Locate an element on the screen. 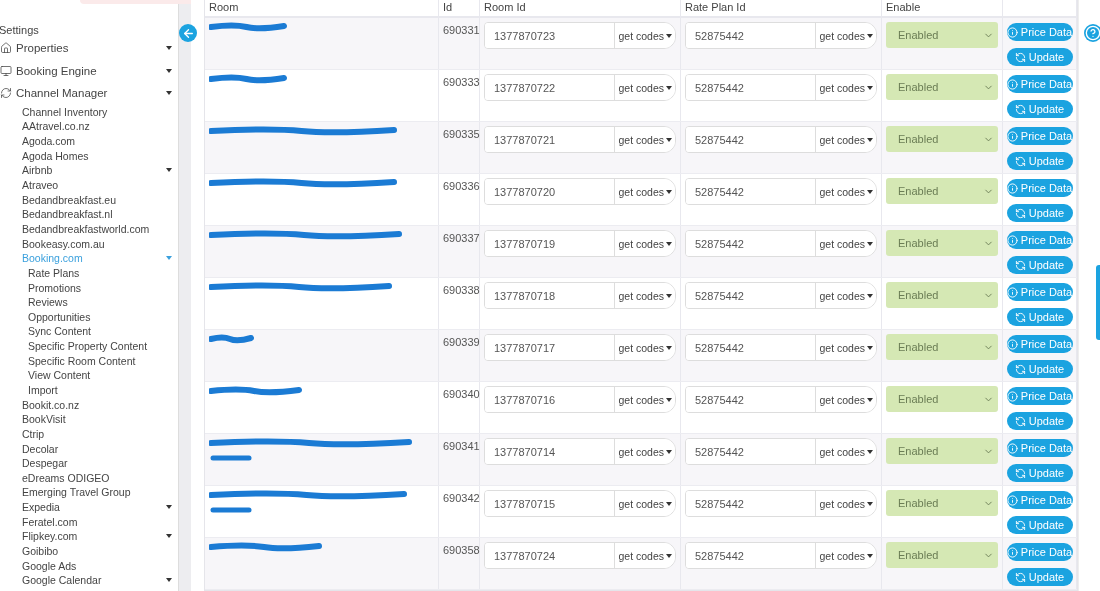  column-header: Enable is located at coordinates (903, 7).